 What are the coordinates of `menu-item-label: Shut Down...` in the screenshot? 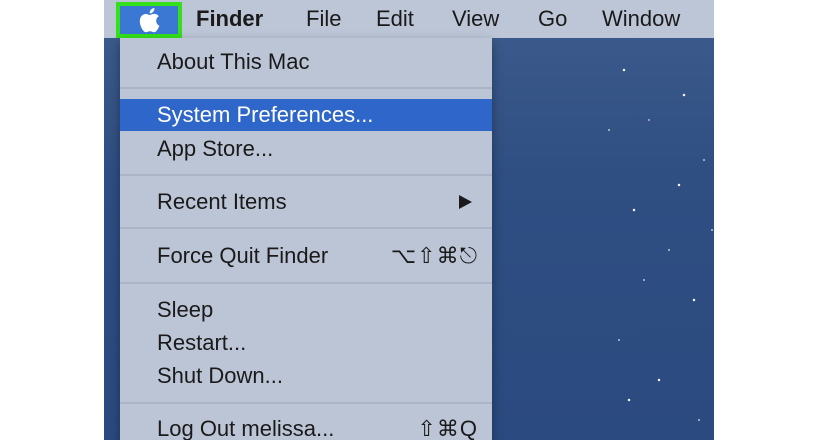 It's located at (220, 375).